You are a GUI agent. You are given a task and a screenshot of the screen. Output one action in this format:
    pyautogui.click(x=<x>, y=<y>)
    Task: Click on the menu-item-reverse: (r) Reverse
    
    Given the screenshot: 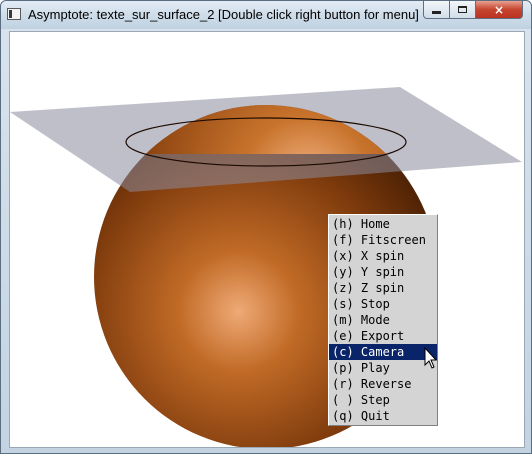 What is the action you would take?
    pyautogui.click(x=383, y=384)
    